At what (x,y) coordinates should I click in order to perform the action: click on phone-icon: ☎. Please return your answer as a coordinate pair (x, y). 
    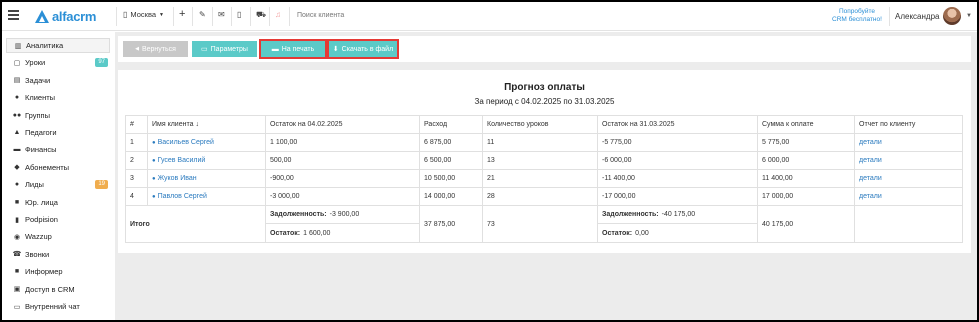
    Looking at the image, I should click on (17, 255).